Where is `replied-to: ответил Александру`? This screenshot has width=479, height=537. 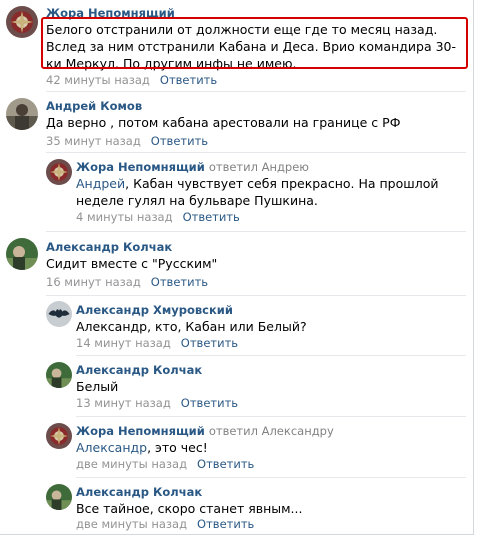
replied-to: ответил Александру is located at coordinates (271, 431).